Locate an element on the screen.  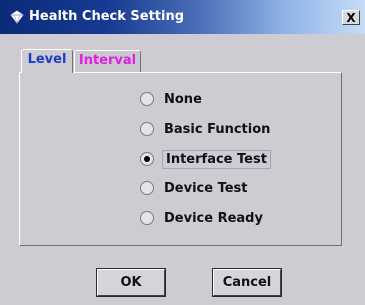
tab-interval: Interval is located at coordinates (107, 61).